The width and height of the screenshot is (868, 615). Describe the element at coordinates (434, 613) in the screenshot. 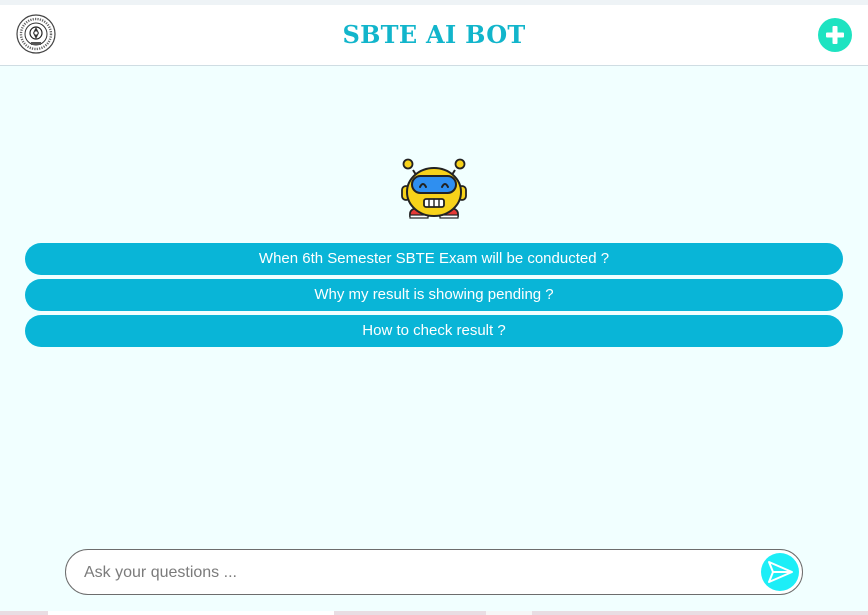

I see `bottom-strip` at that location.